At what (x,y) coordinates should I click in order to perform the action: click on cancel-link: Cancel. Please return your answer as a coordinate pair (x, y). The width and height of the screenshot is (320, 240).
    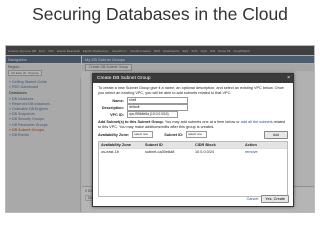
    Looking at the image, I should click on (252, 199).